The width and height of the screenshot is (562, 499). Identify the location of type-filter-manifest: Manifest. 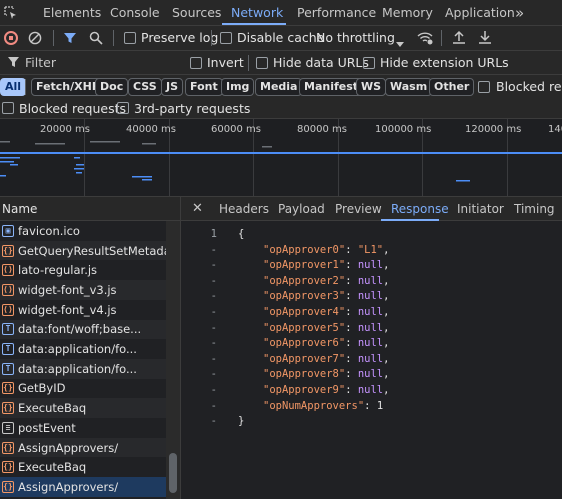
(331, 87).